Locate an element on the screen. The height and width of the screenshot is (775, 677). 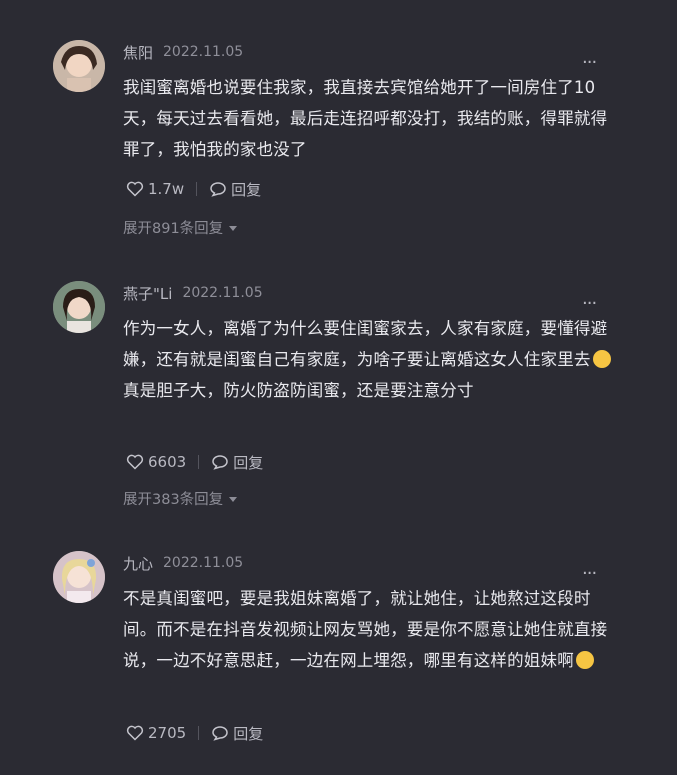
sweat-smile-emoji-icon is located at coordinates (584, 660).